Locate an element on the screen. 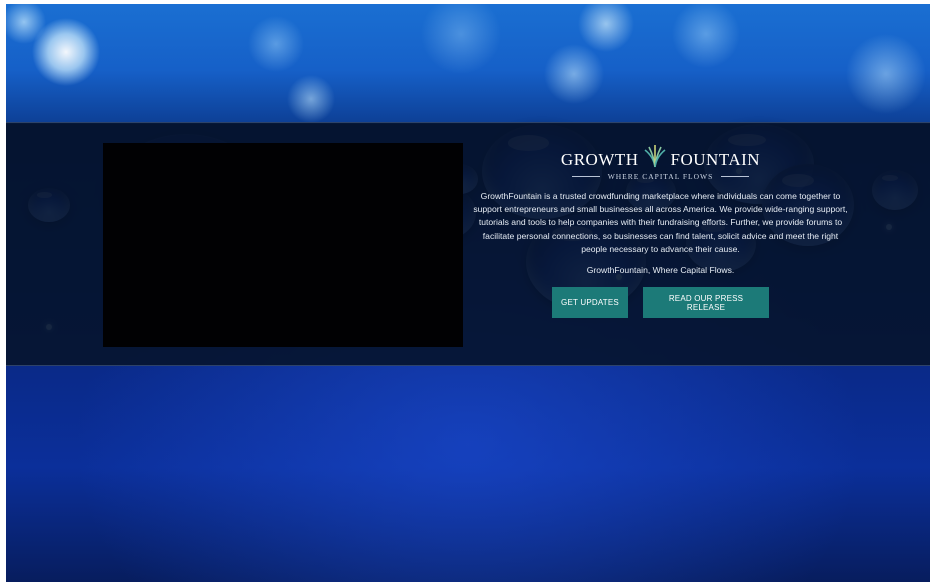 The width and height of the screenshot is (930, 582). action-buttons: GET UPDATES READ OUR PRESS RELEASE is located at coordinates (660, 303).